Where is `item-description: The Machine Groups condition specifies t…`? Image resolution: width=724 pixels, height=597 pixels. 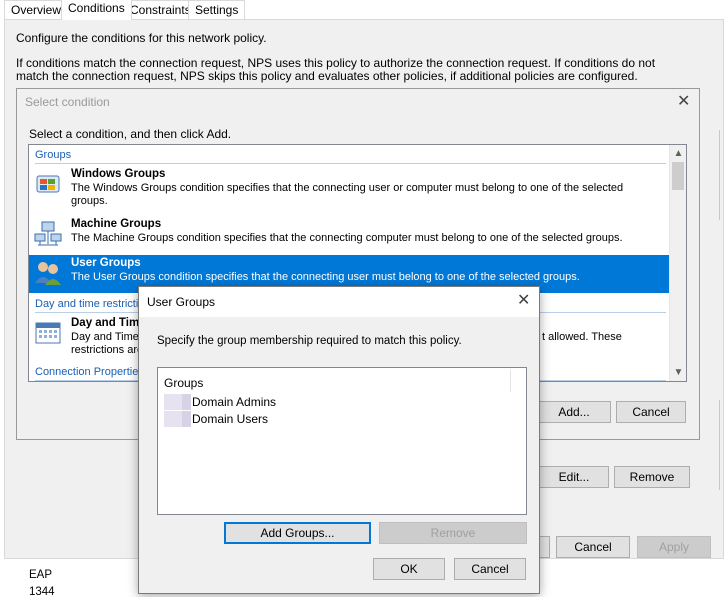 item-description: The Machine Groups condition specifies t… is located at coordinates (347, 238).